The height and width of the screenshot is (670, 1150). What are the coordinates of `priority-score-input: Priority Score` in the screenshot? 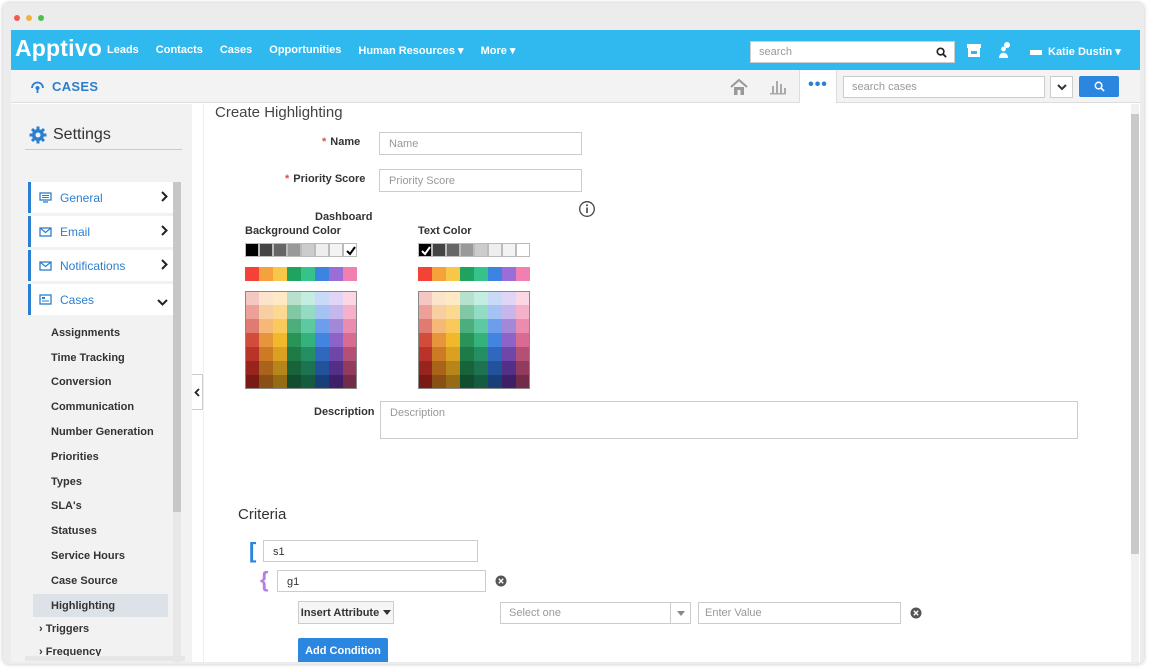 It's located at (480, 180).